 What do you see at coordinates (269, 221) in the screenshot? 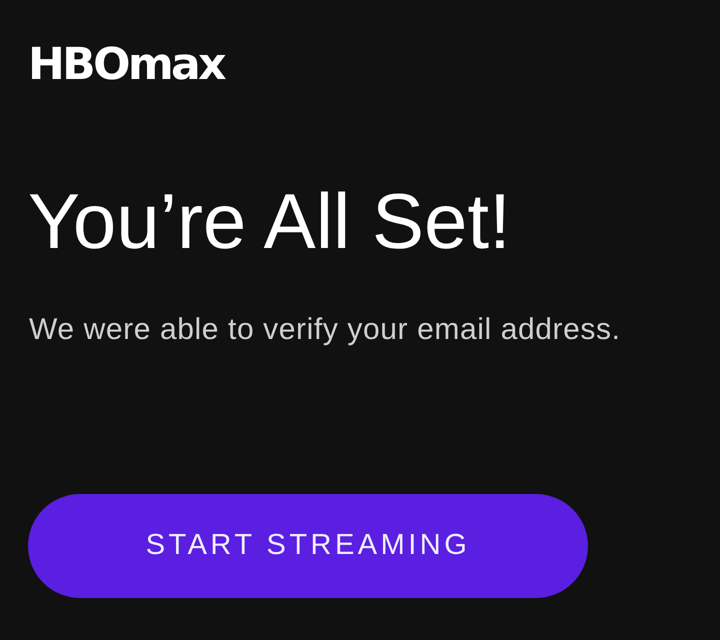
I see `page-heading: You’re All Set!` at bounding box center [269, 221].